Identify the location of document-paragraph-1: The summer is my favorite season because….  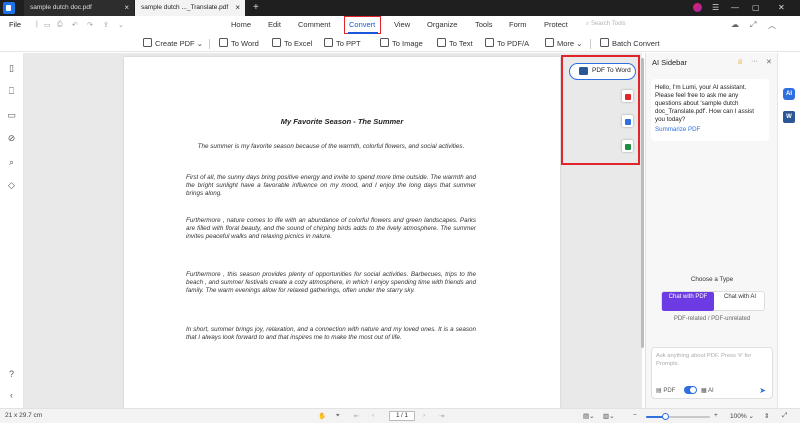
(331, 146).